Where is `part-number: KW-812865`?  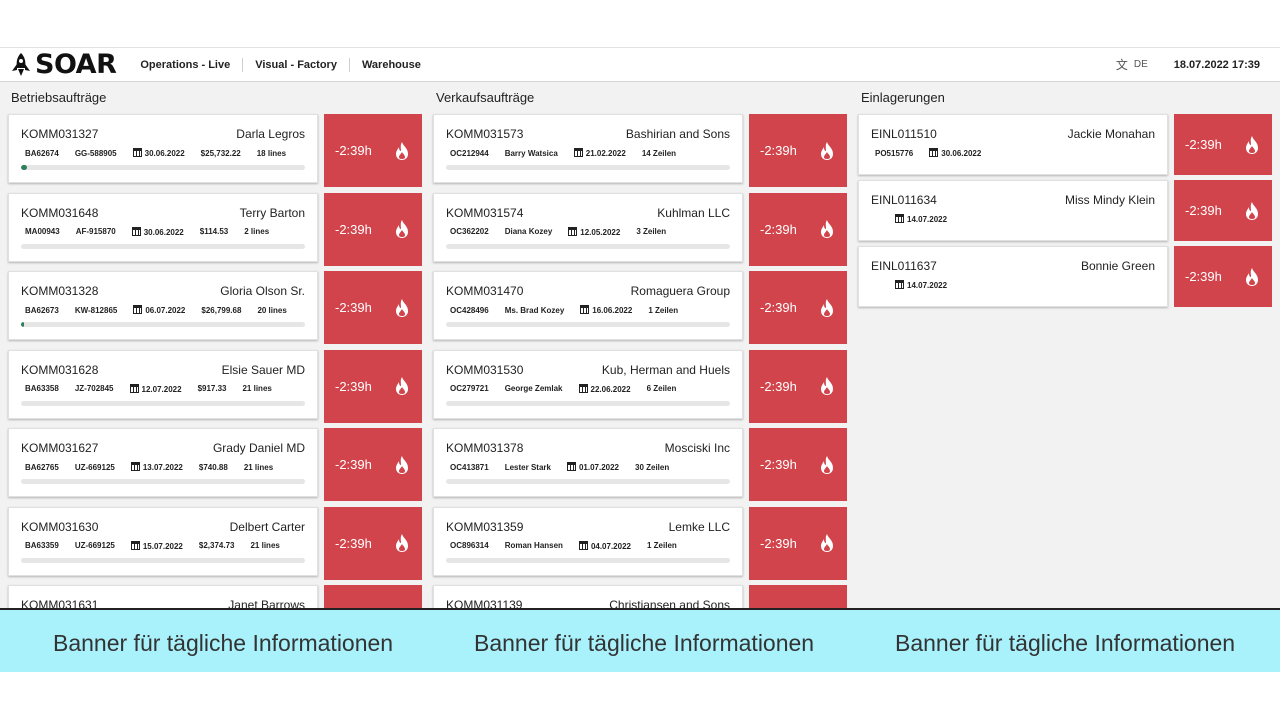
part-number: KW-812865 is located at coordinates (100, 310).